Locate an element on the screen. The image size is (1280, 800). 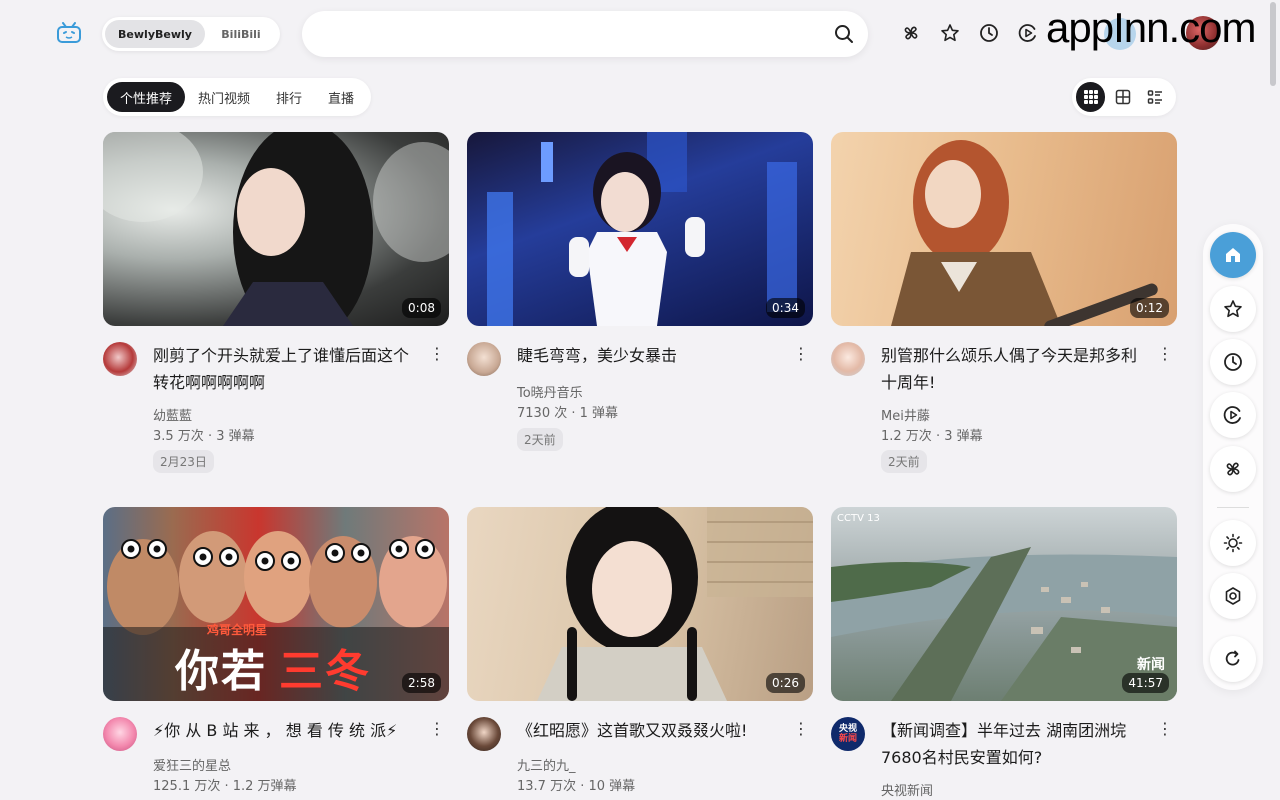
tab-live: 直播 is located at coordinates (341, 97).